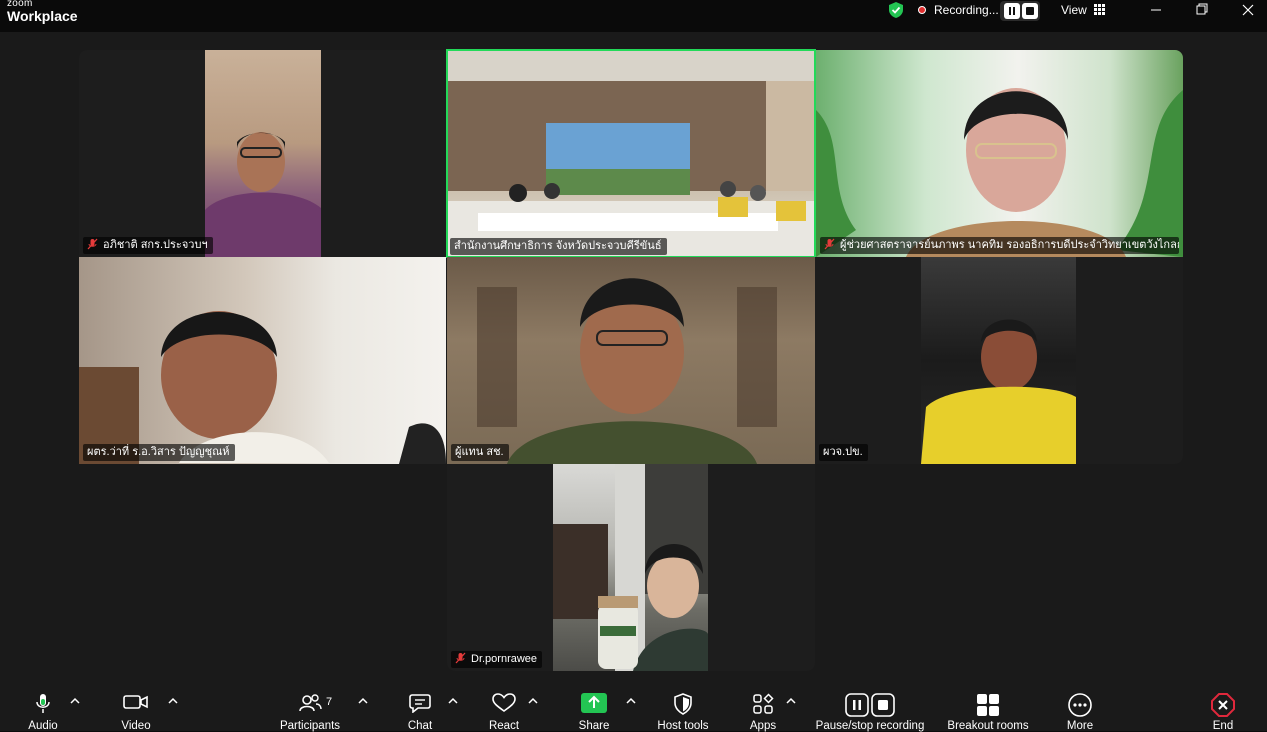 The image size is (1267, 732). What do you see at coordinates (1247, 11) in the screenshot?
I see `close-icon` at bounding box center [1247, 11].